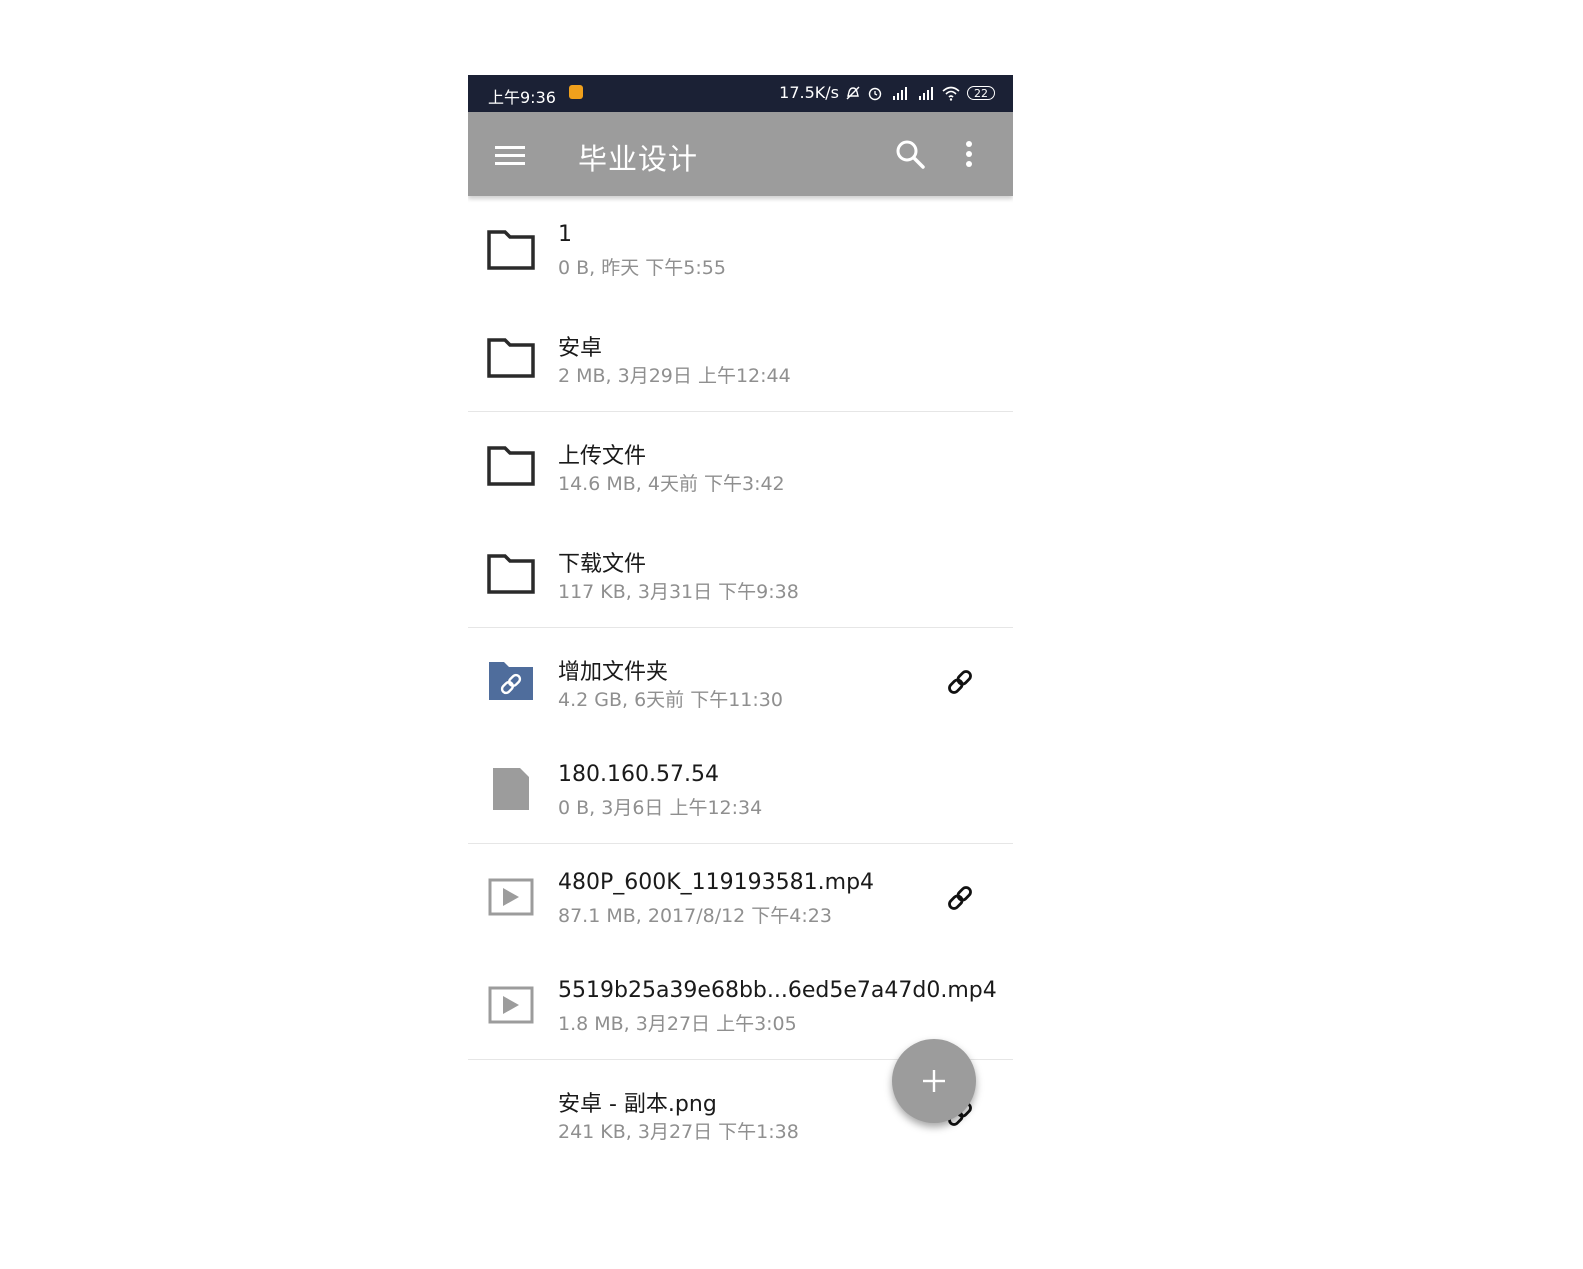  Describe the element at coordinates (678, 1132) in the screenshot. I see `file-meta: 241 KB, 3月27日 下午1:38` at that location.